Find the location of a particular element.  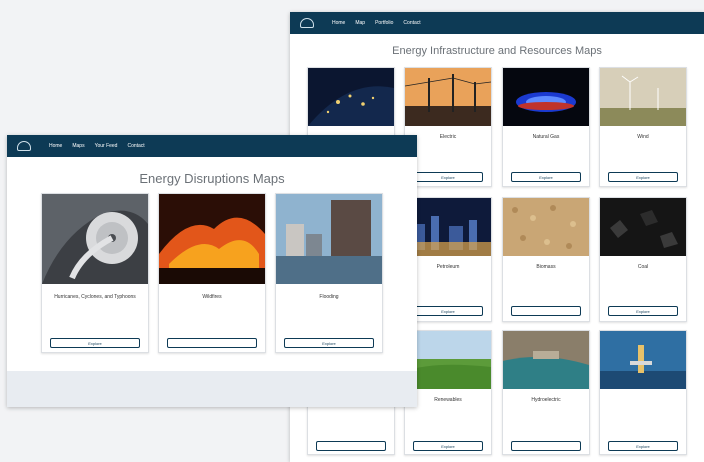

card-image-offshore-platform is located at coordinates (643, 360).